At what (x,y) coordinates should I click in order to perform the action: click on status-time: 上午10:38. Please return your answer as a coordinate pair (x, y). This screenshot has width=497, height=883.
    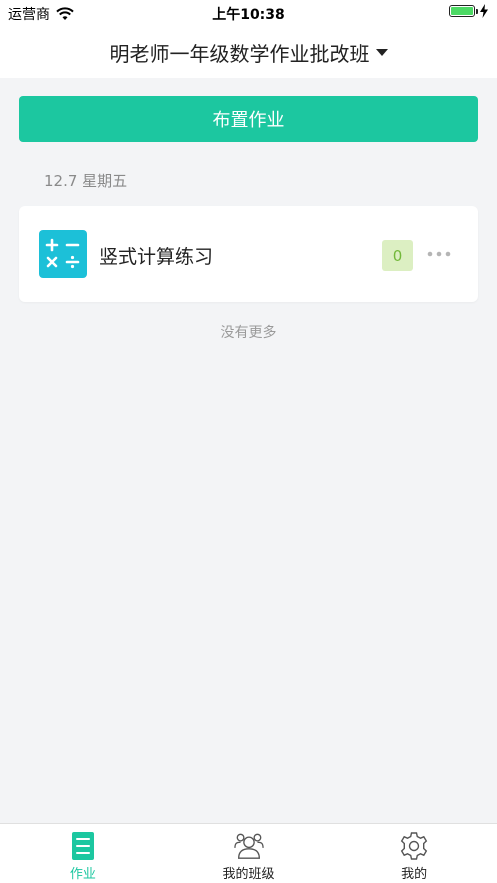
    Looking at the image, I should click on (248, 15).